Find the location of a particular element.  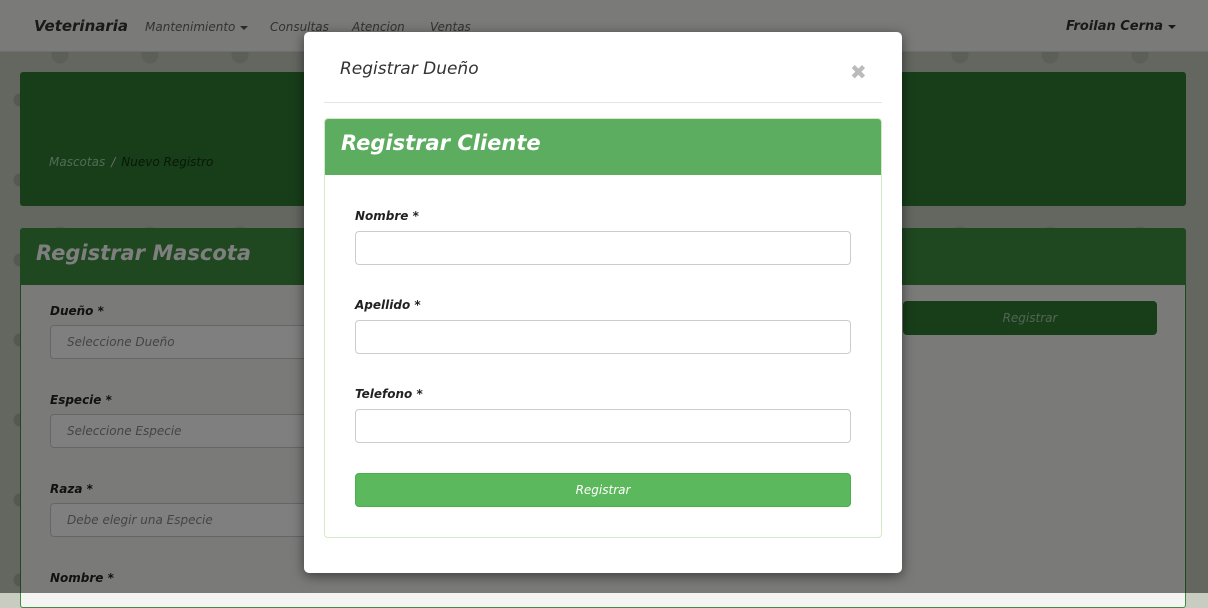

last-name-input is located at coordinates (603, 337).